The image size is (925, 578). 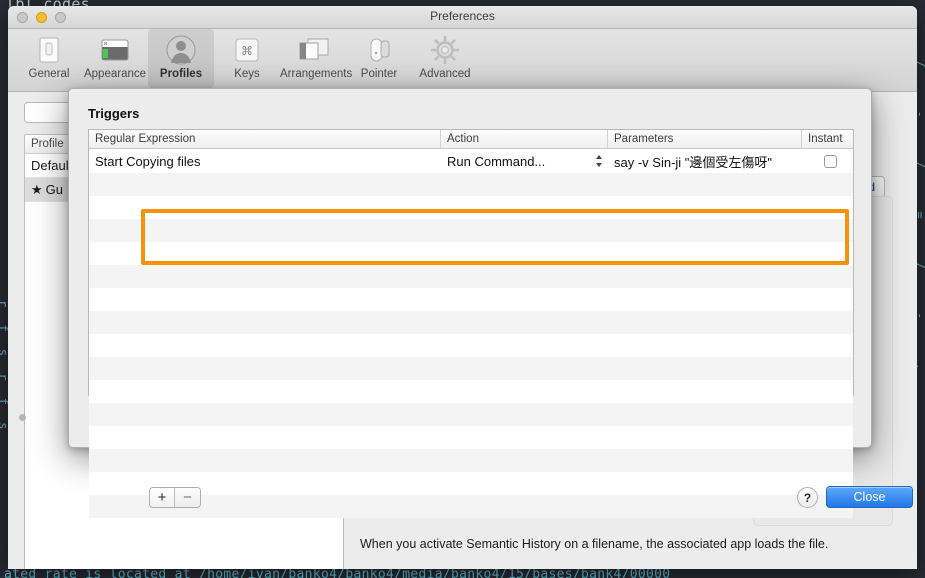 What do you see at coordinates (181, 50) in the screenshot?
I see `profiles-icon` at bounding box center [181, 50].